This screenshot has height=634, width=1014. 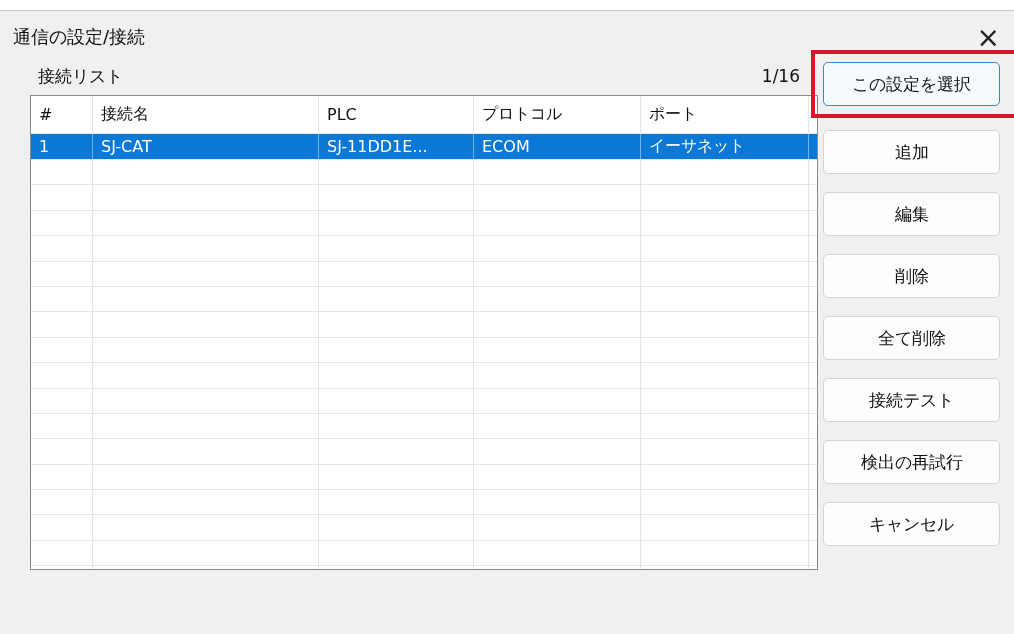 I want to click on table-cell: SJ-CAT, so click(x=126, y=146).